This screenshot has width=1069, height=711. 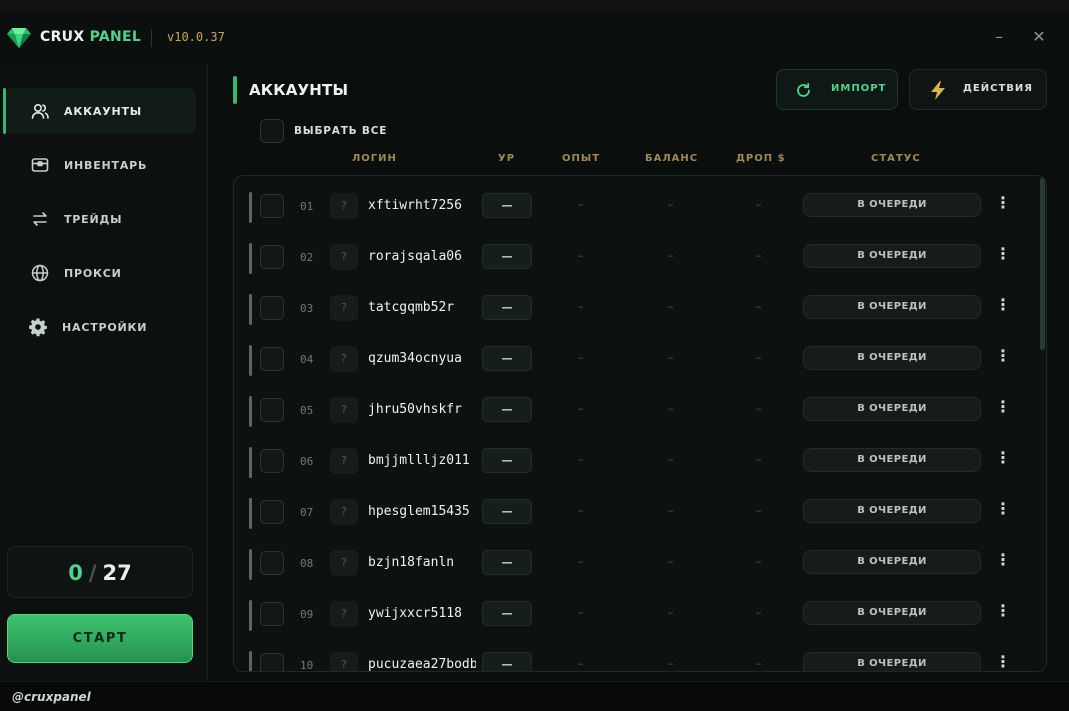 I want to click on row-number: 04, so click(x=307, y=359).